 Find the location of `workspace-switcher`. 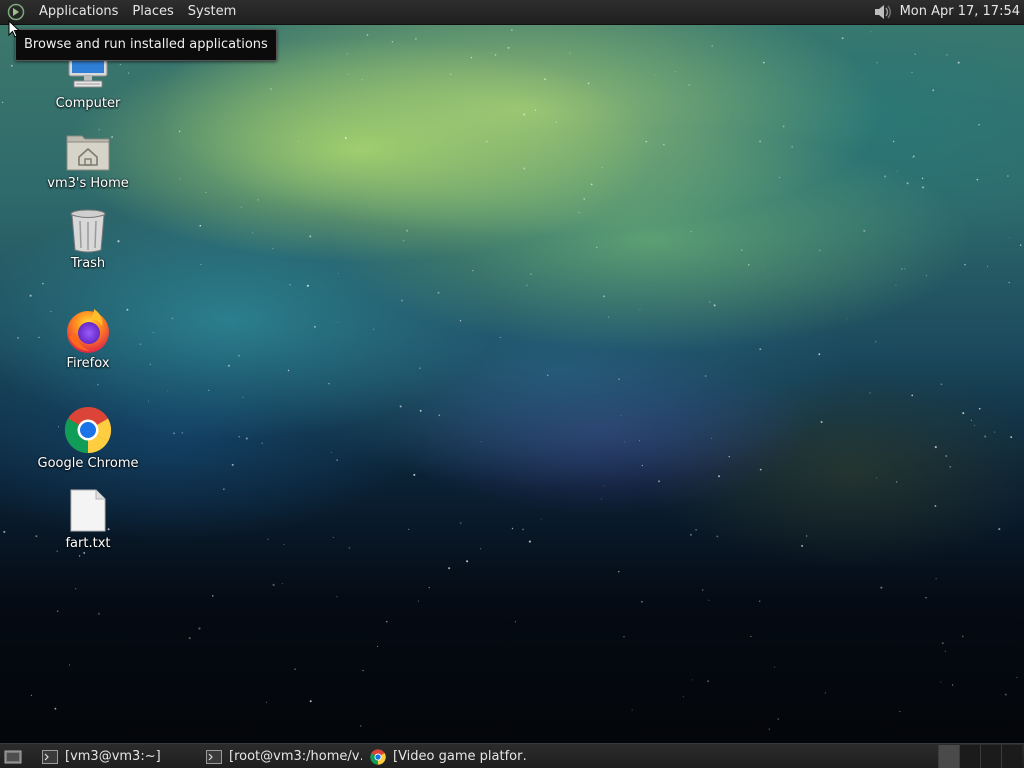

workspace-switcher is located at coordinates (980, 756).